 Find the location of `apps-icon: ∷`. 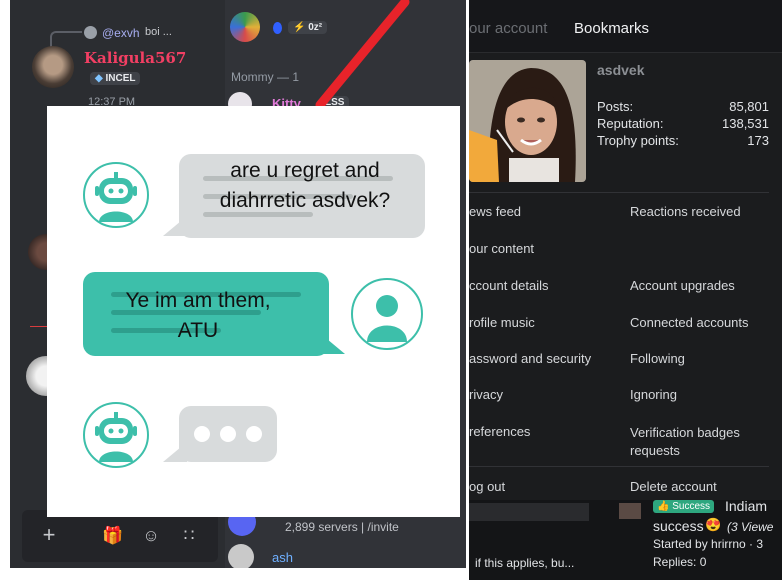

apps-icon: ∷ is located at coordinates (189, 536).